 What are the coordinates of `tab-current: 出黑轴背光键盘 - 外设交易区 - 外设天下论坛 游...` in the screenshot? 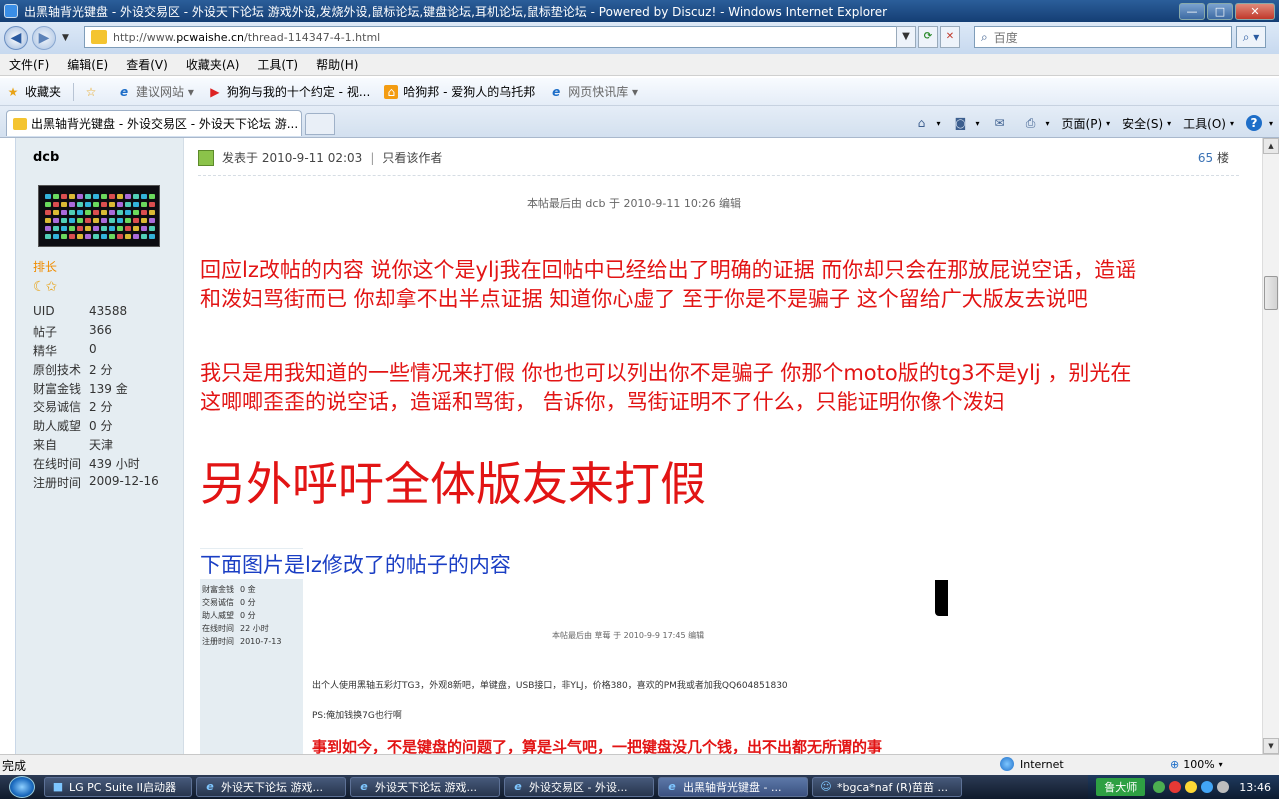 It's located at (154, 123).